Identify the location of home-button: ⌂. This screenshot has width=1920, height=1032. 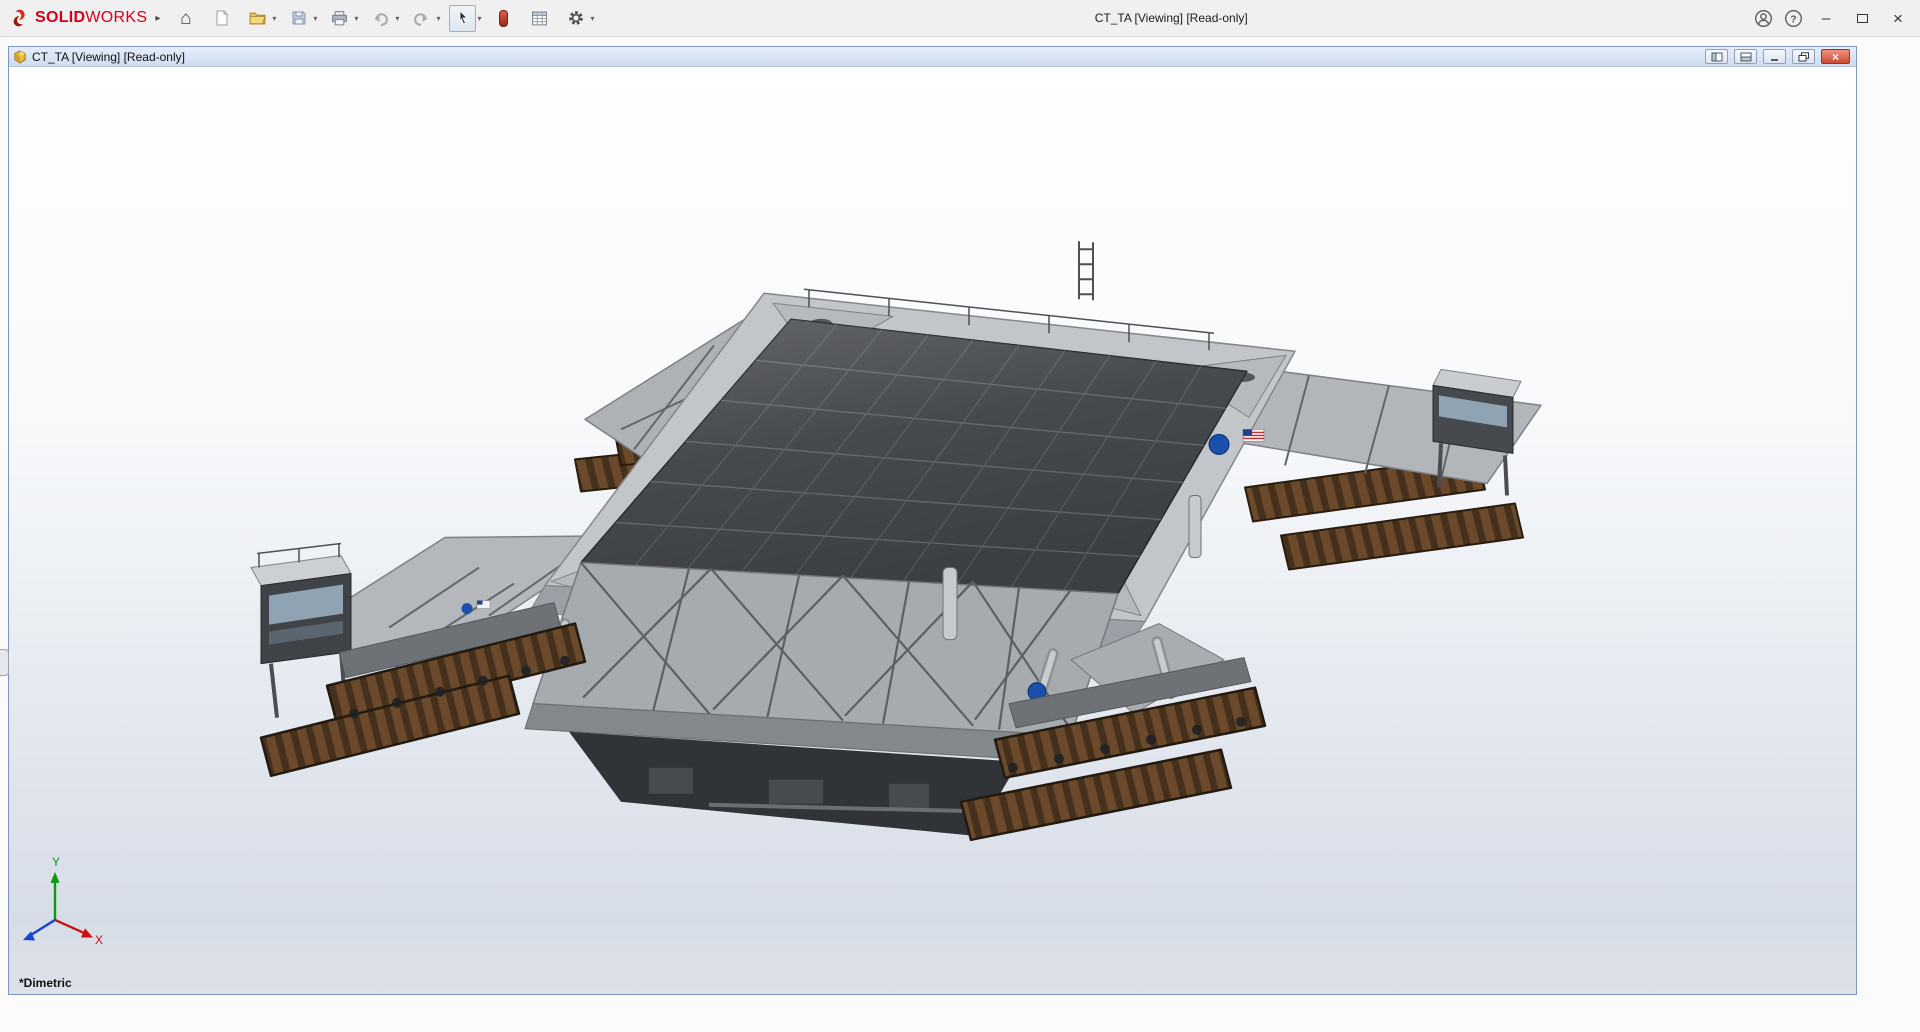
(185, 18).